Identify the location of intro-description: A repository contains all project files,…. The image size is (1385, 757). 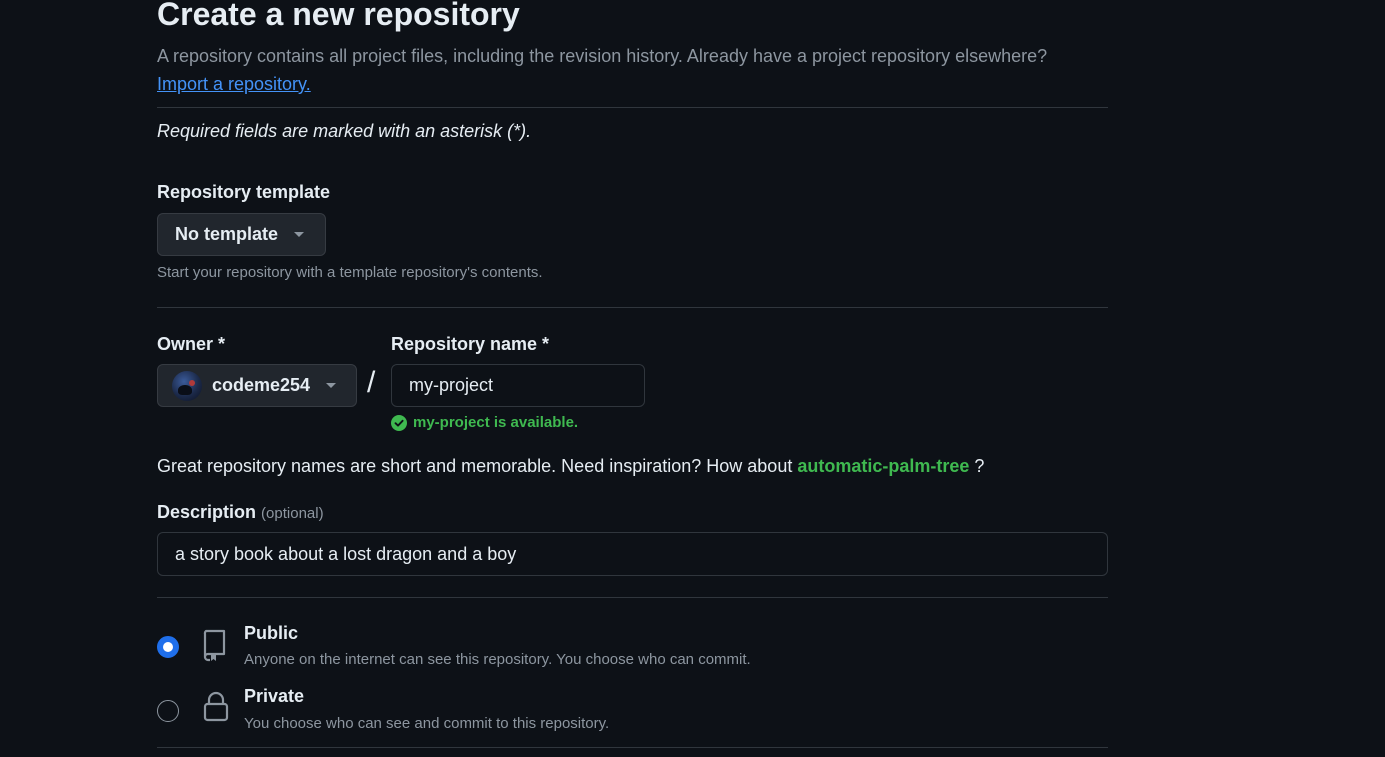
(602, 56).